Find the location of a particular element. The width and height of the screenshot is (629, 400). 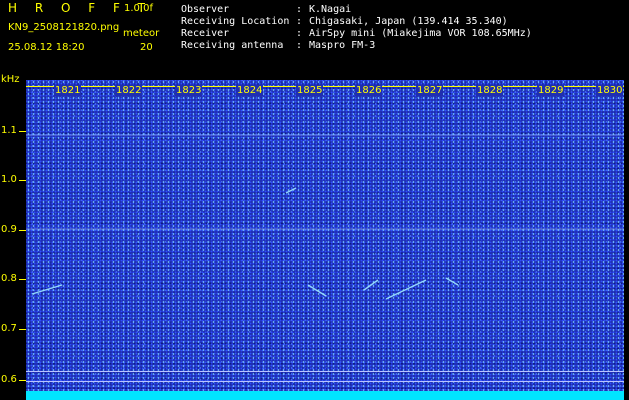

info-label-antenna: Receiving antenna is located at coordinates (232, 45).